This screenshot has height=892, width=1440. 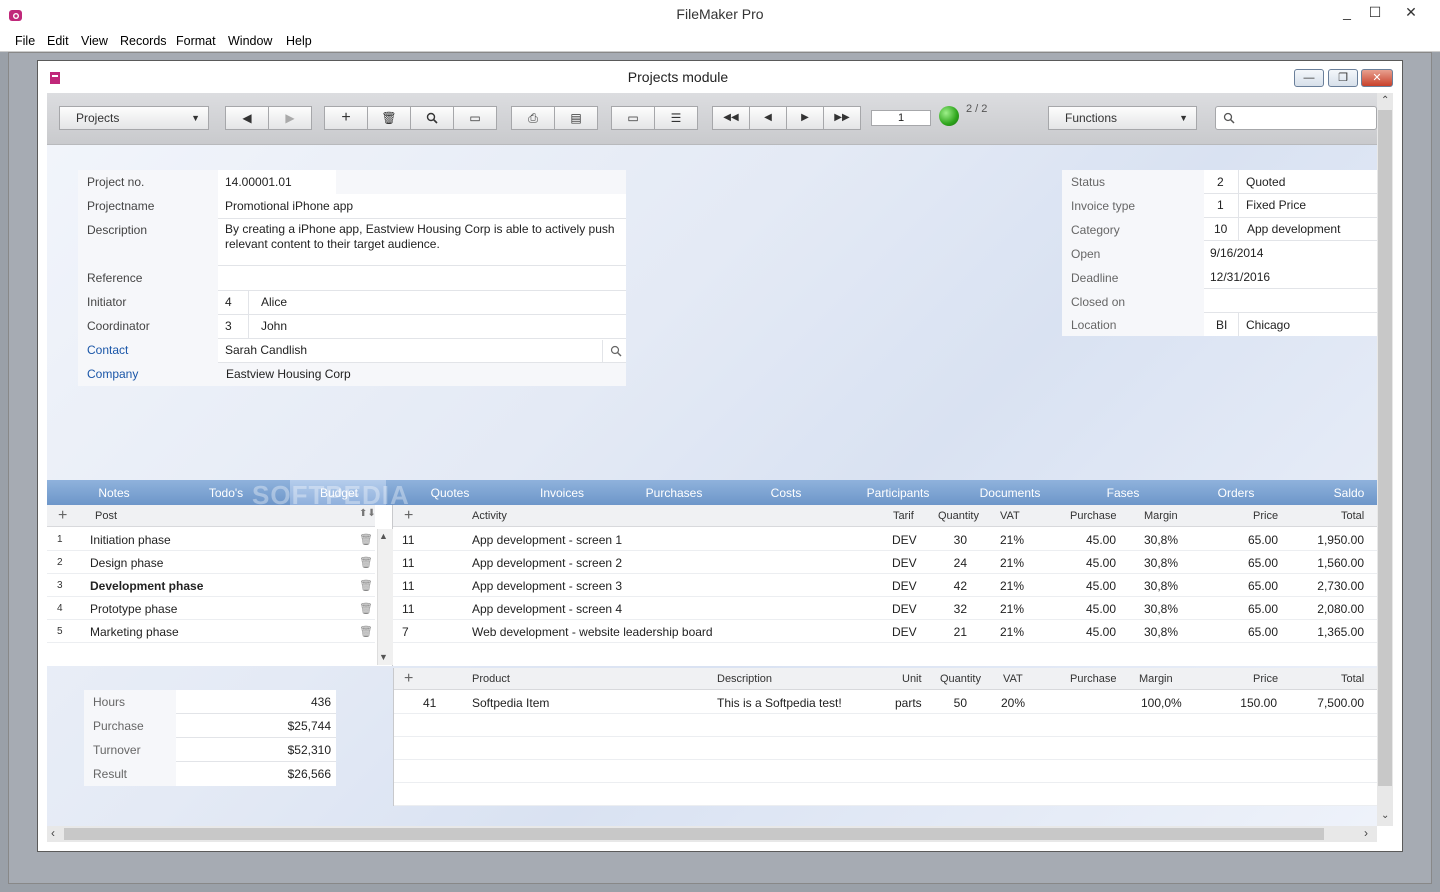 I want to click on menu-file: File, so click(x=25, y=41).